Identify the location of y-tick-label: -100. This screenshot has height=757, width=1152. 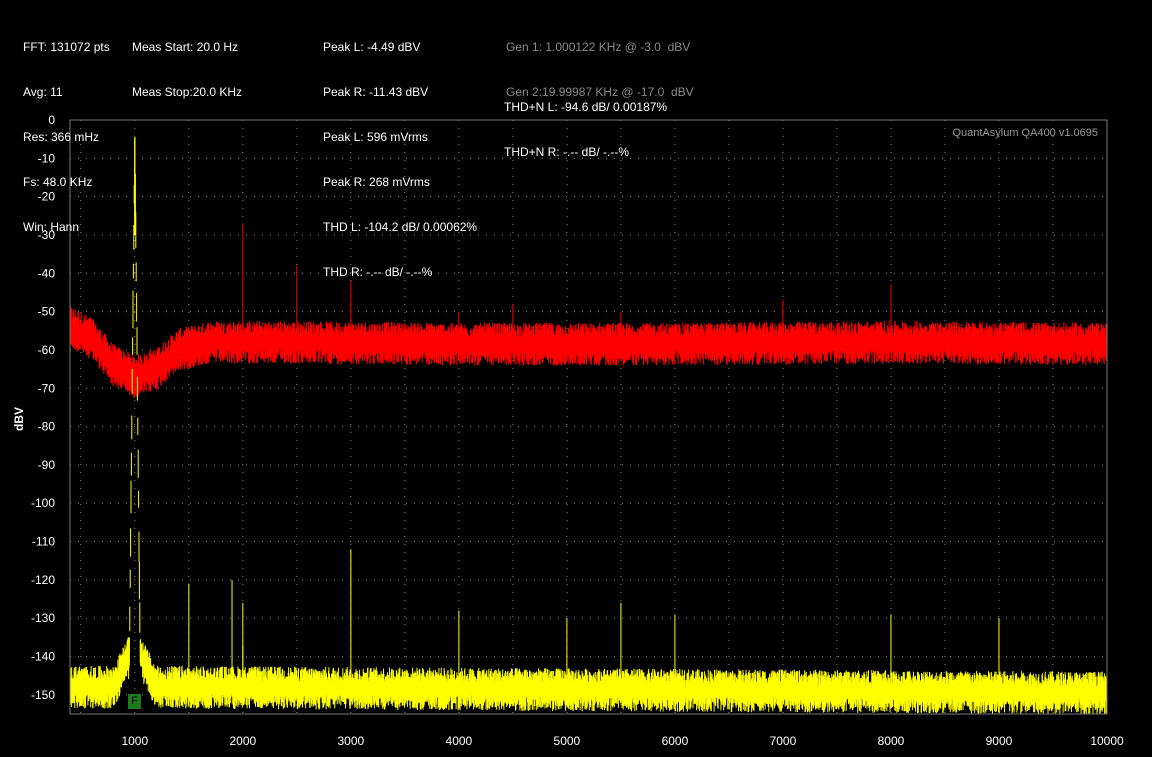
(43, 503).